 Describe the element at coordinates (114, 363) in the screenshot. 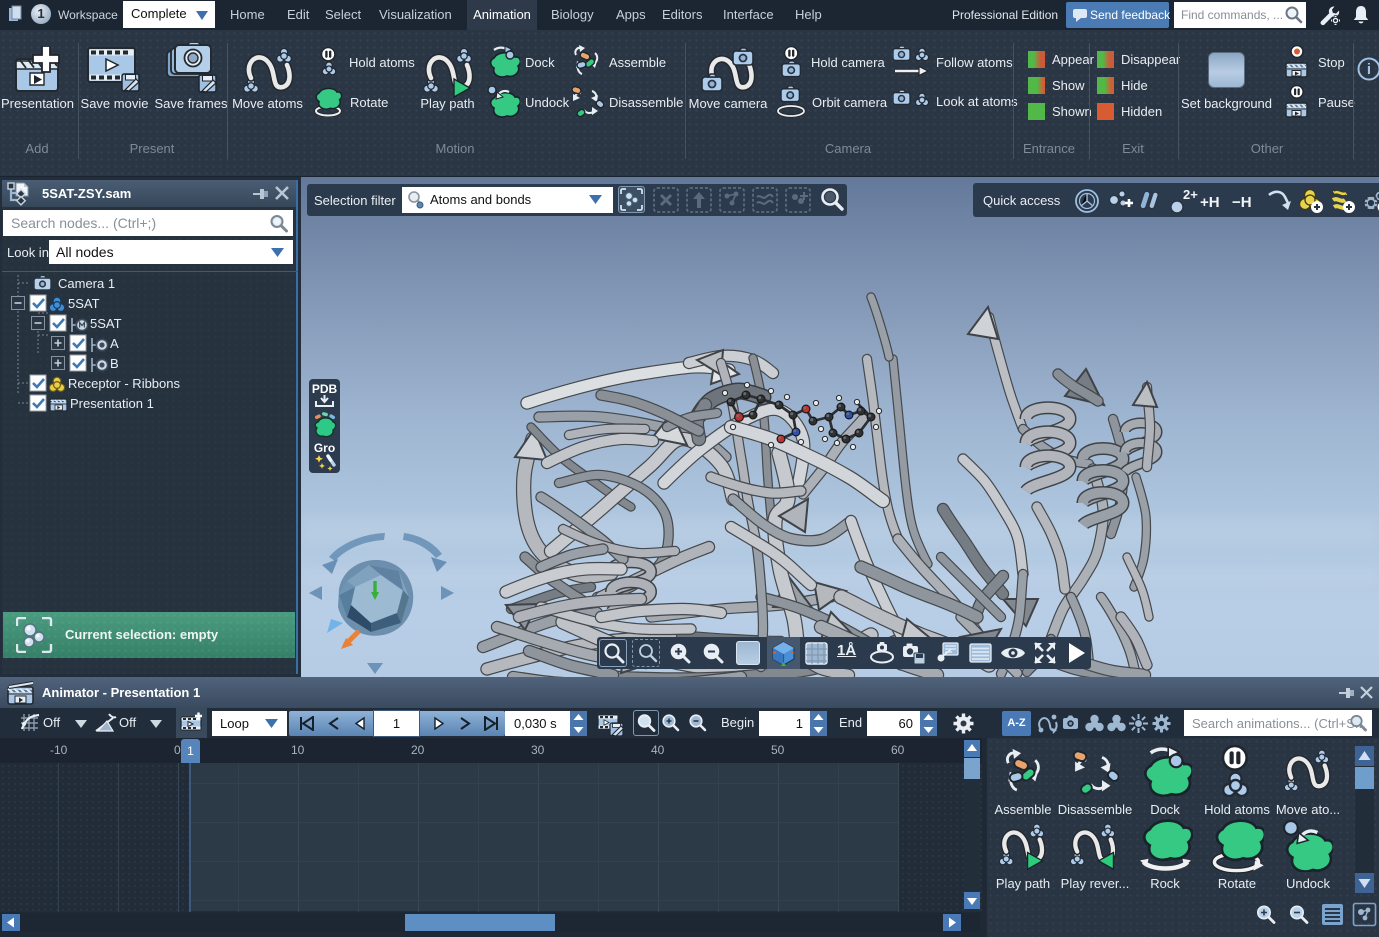

I see `svg-text: B` at that location.